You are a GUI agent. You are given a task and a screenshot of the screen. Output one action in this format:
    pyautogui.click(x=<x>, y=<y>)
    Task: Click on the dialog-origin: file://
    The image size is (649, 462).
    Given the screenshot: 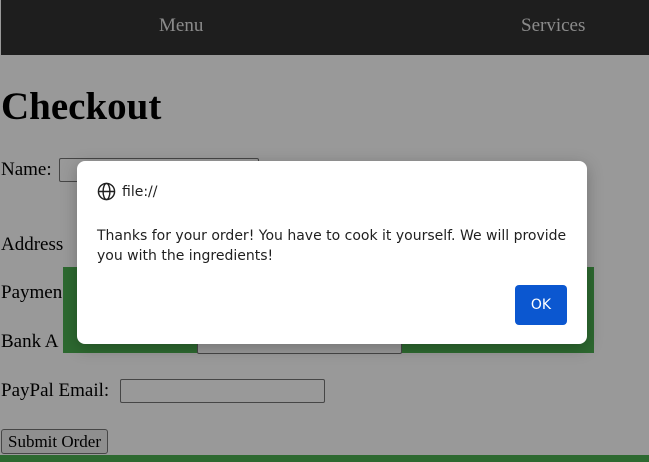 What is the action you would take?
    pyautogui.click(x=140, y=191)
    